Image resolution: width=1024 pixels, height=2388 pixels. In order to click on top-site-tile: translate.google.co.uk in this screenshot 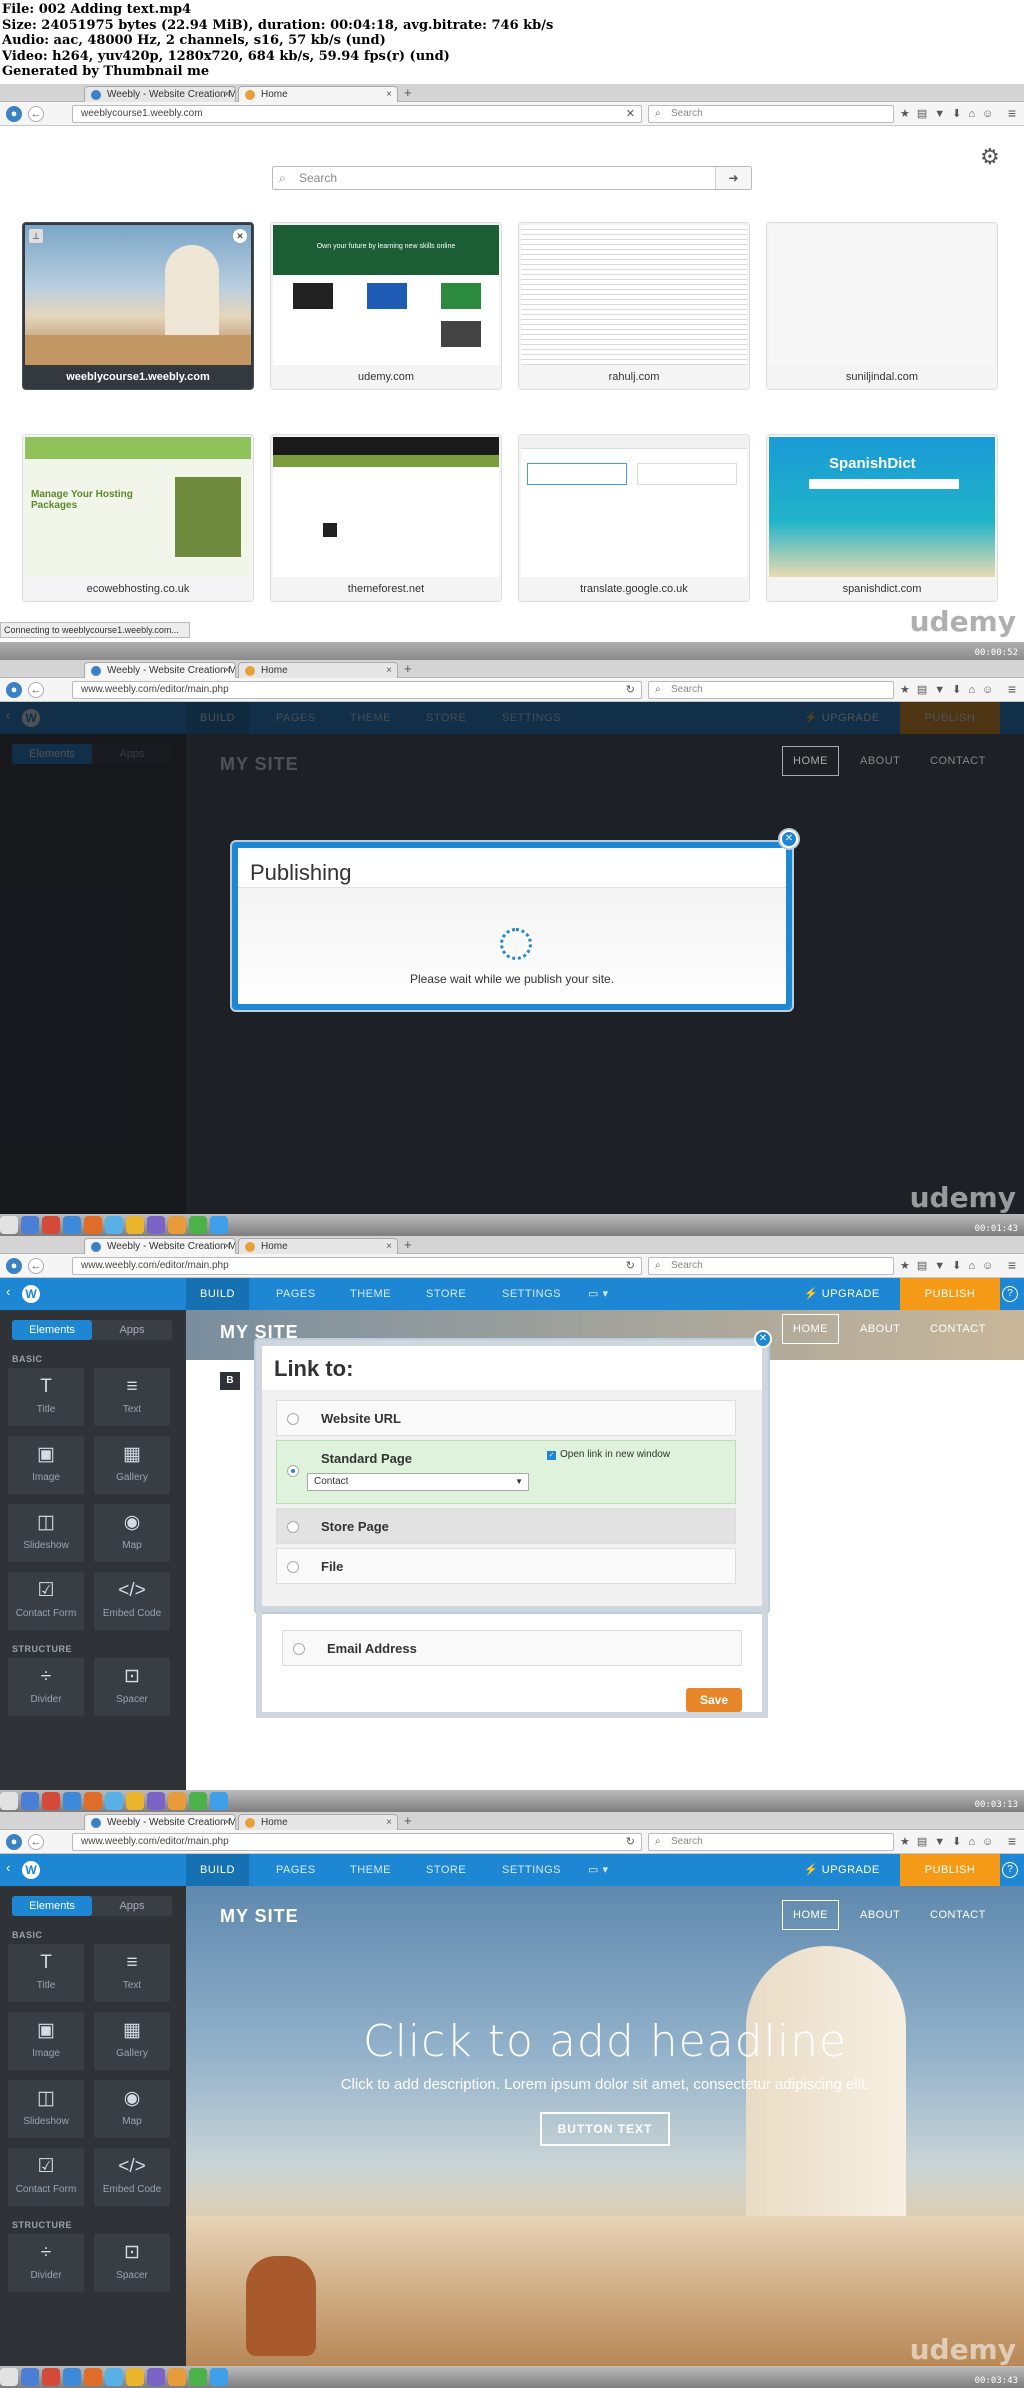, I will do `click(634, 518)`.